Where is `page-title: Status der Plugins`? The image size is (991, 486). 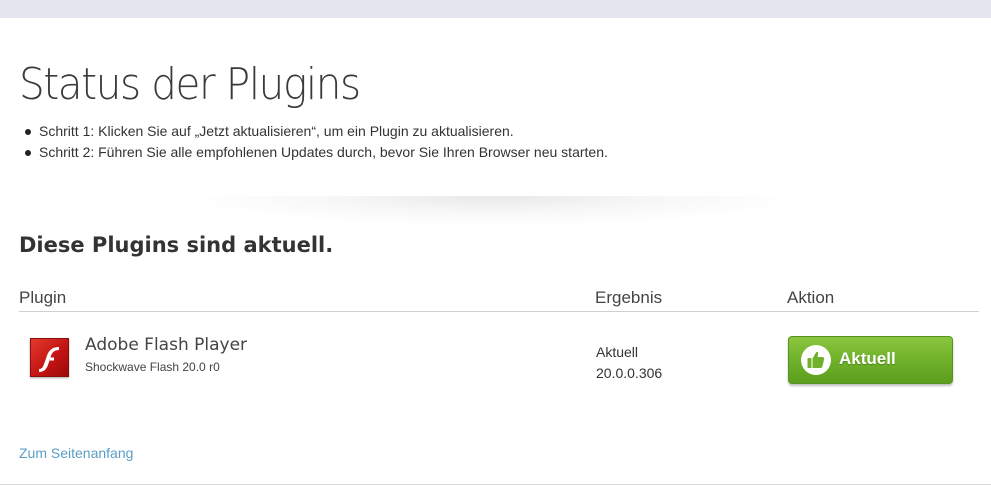 page-title: Status der Plugins is located at coordinates (190, 84).